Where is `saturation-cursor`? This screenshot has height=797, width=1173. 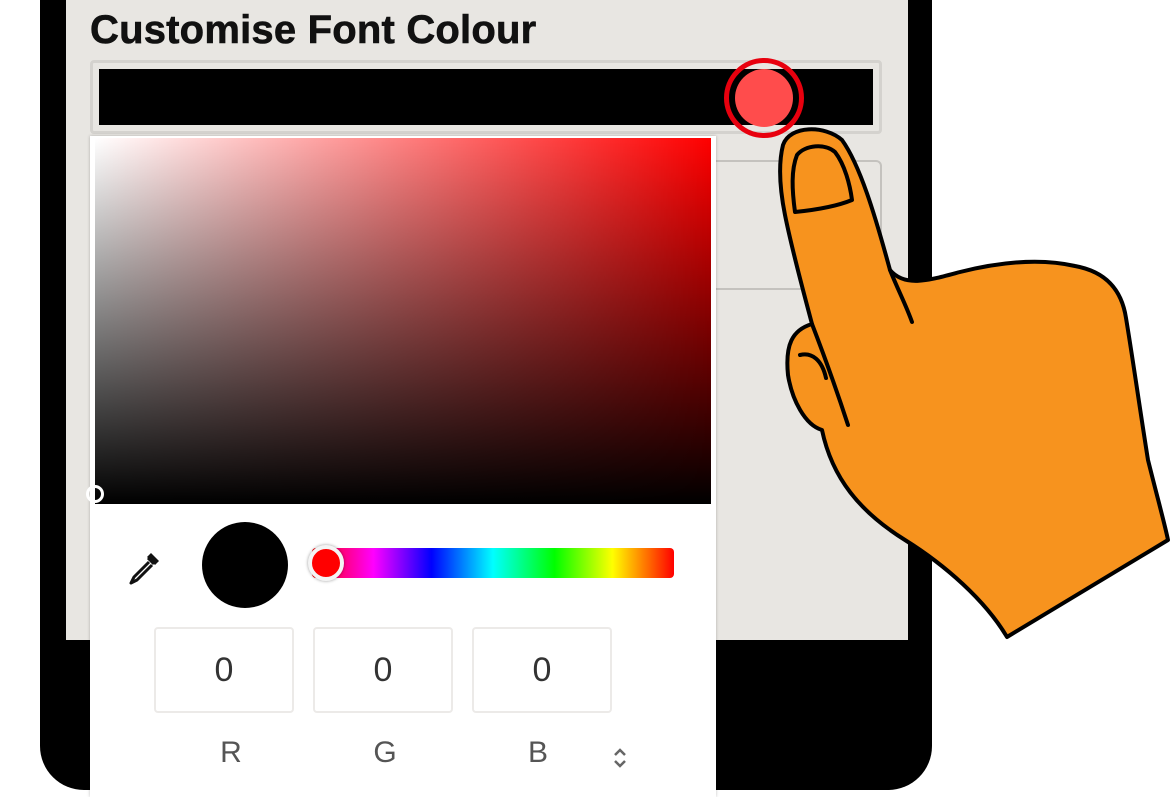
saturation-cursor is located at coordinates (95, 494).